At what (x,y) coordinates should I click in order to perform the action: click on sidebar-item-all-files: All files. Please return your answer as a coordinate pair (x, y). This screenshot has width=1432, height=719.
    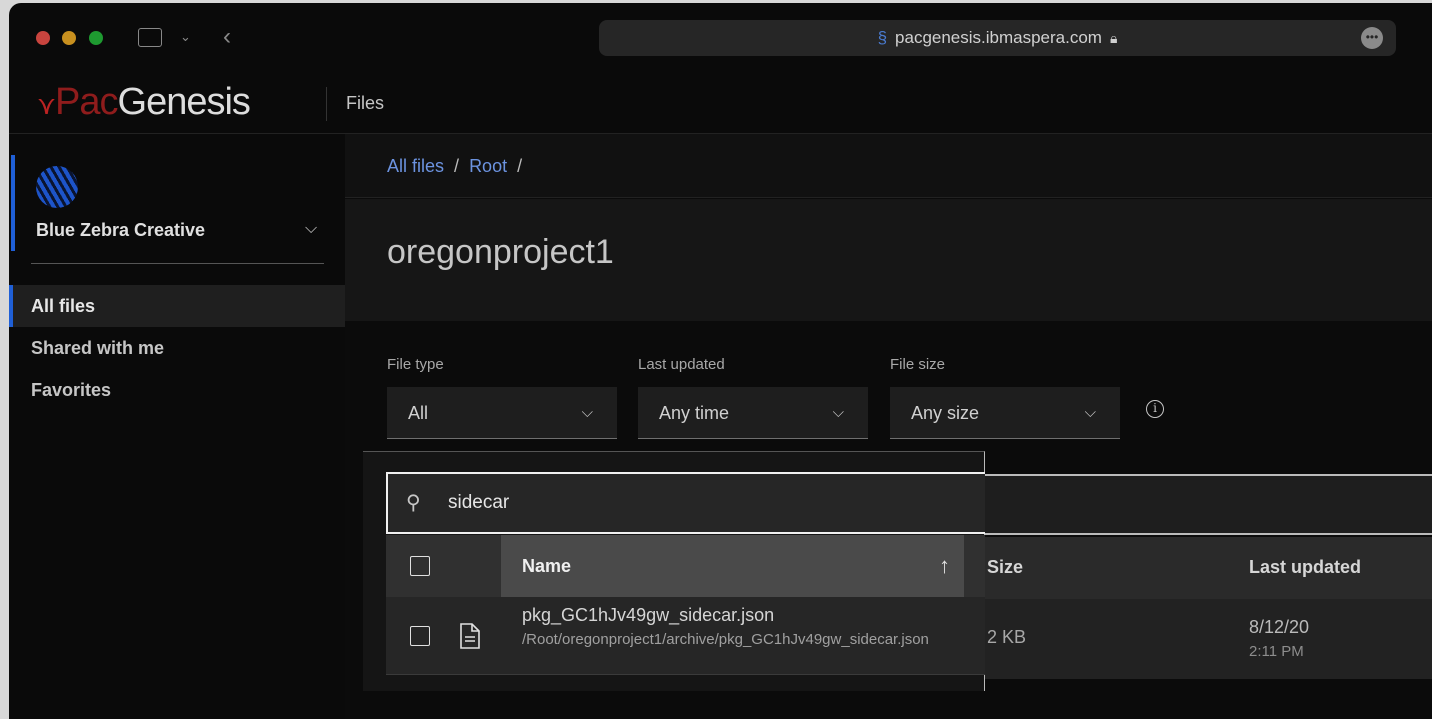
    Looking at the image, I should click on (177, 306).